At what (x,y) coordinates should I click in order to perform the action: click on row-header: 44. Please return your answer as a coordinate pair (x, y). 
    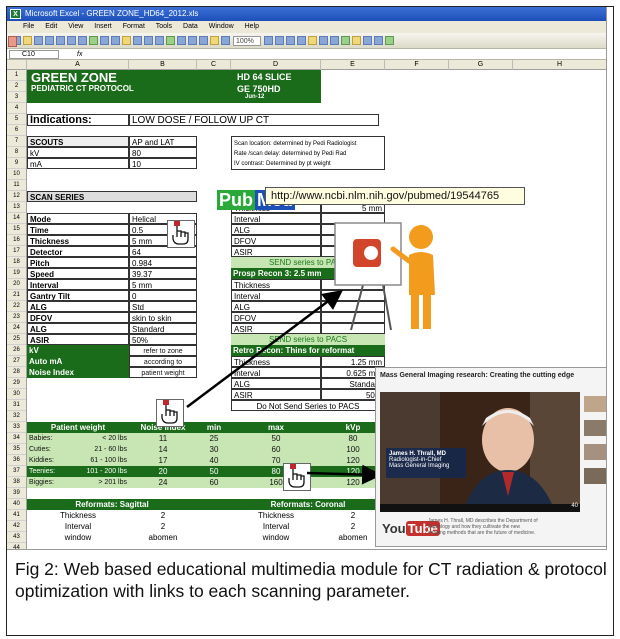
    Looking at the image, I should click on (16, 546).